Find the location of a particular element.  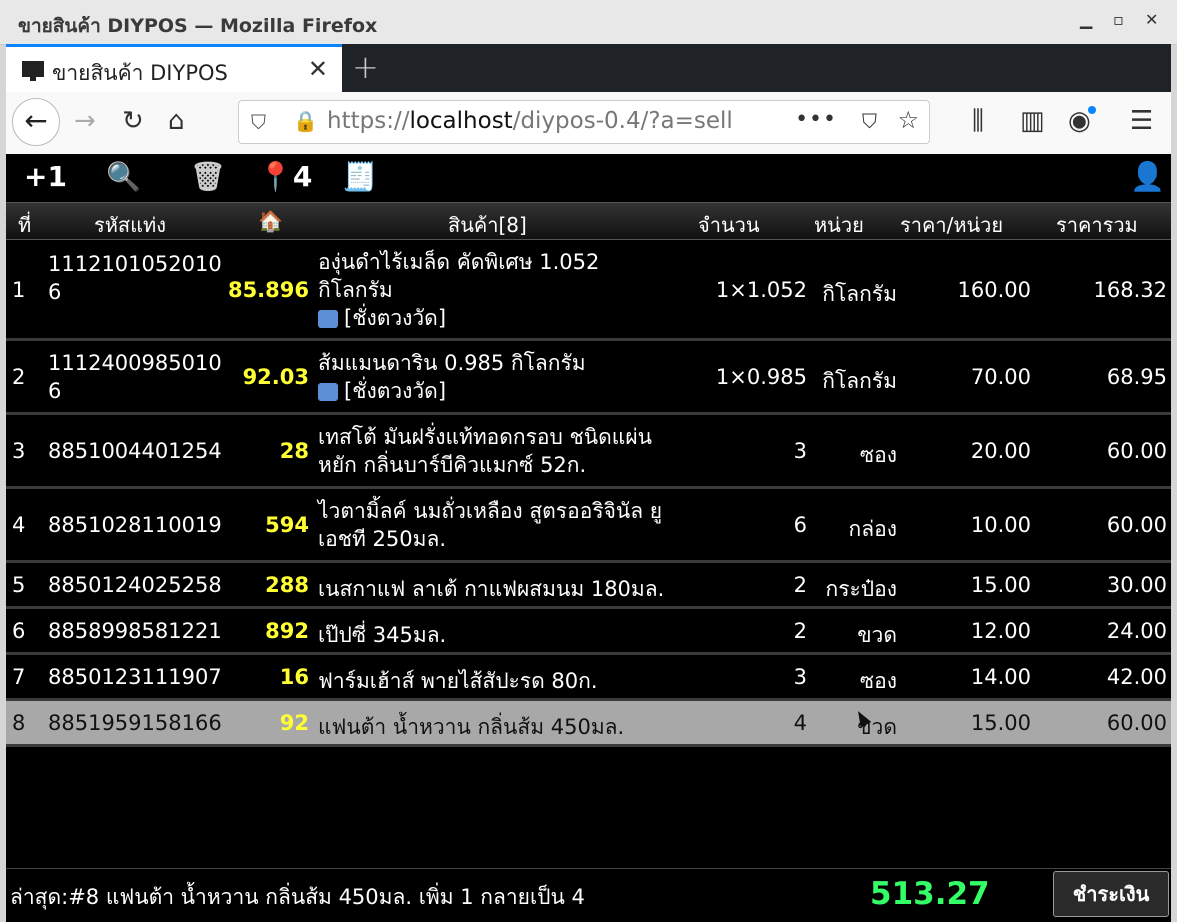

url-text: https://localhost/diypos-0.4/?a=sell is located at coordinates (530, 121).